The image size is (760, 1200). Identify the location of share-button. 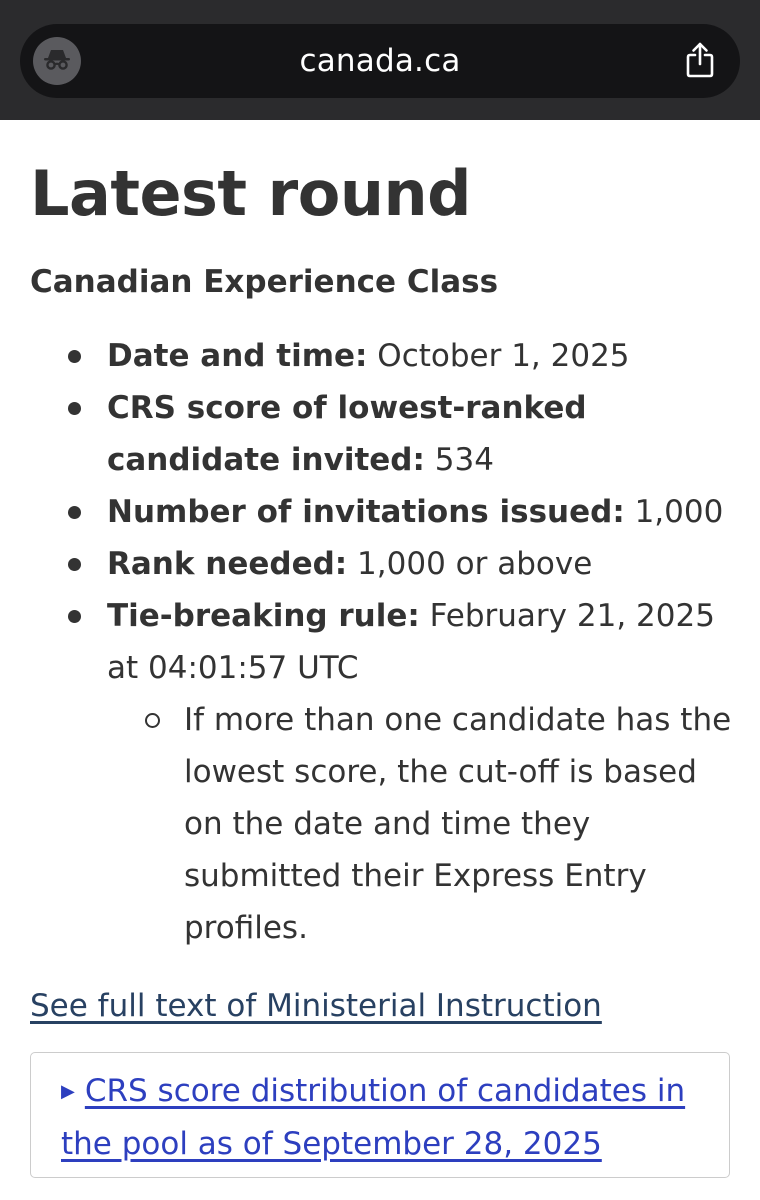
(700, 62).